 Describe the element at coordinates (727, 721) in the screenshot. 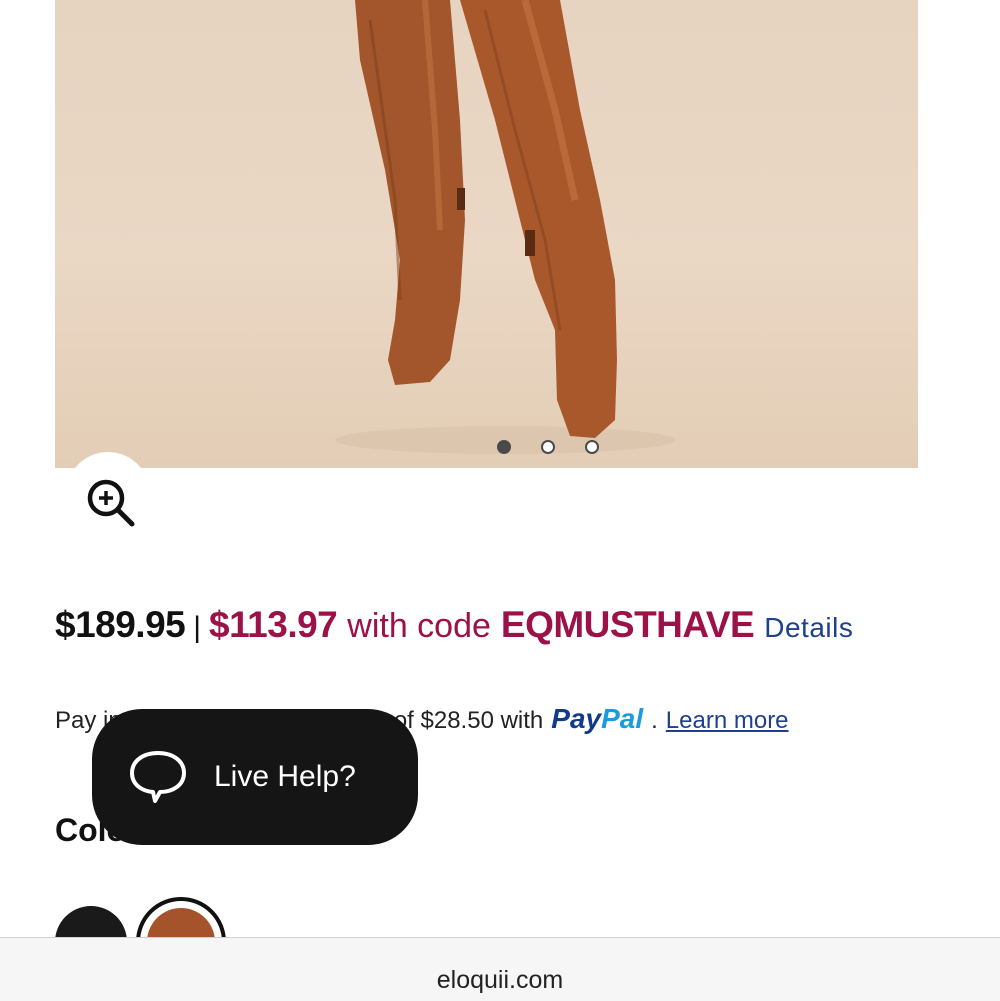

I see `learn-more-link: Learn more` at that location.